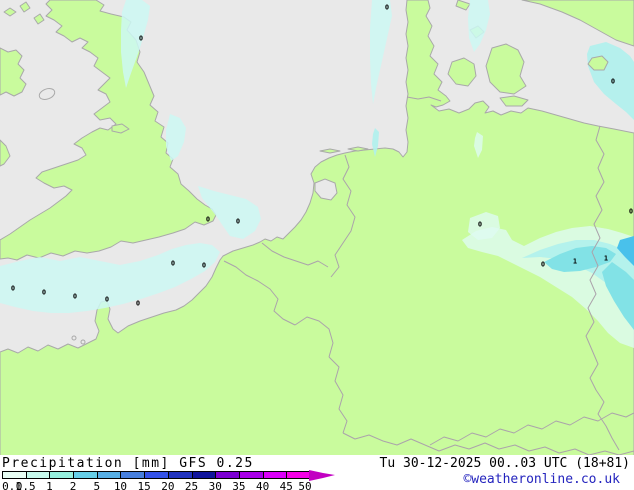  Describe the element at coordinates (128, 463) in the screenshot. I see `legend-title: Precipitation [mm] GFS 0.25` at that location.